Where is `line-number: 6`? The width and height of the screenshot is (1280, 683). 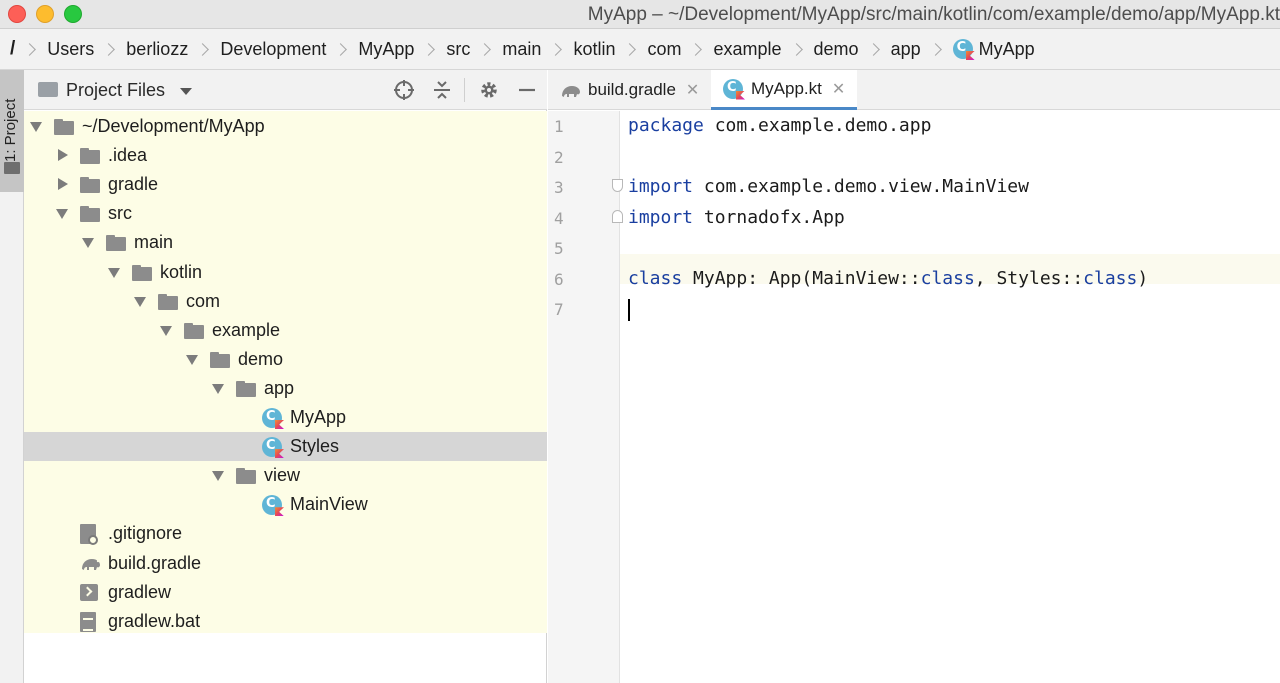 line-number: 6 is located at coordinates (559, 279).